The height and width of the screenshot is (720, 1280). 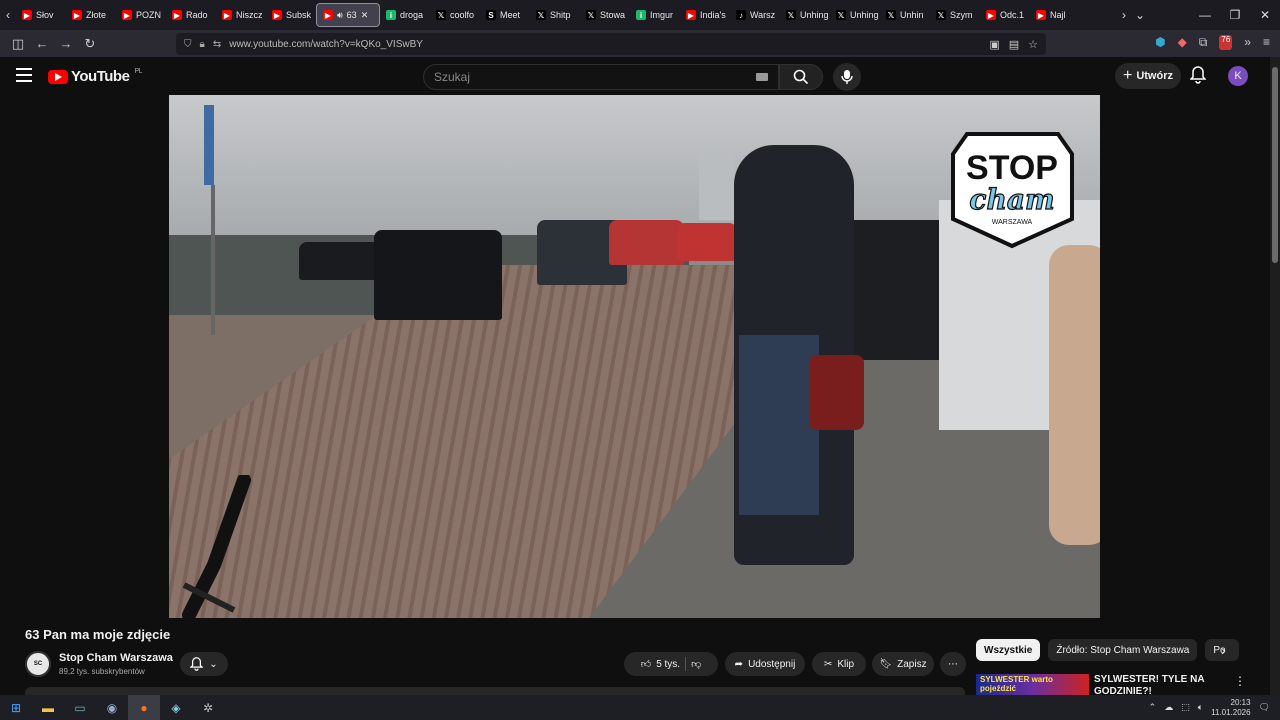 I want to click on shield-icon: ⛉, so click(x=188, y=44).